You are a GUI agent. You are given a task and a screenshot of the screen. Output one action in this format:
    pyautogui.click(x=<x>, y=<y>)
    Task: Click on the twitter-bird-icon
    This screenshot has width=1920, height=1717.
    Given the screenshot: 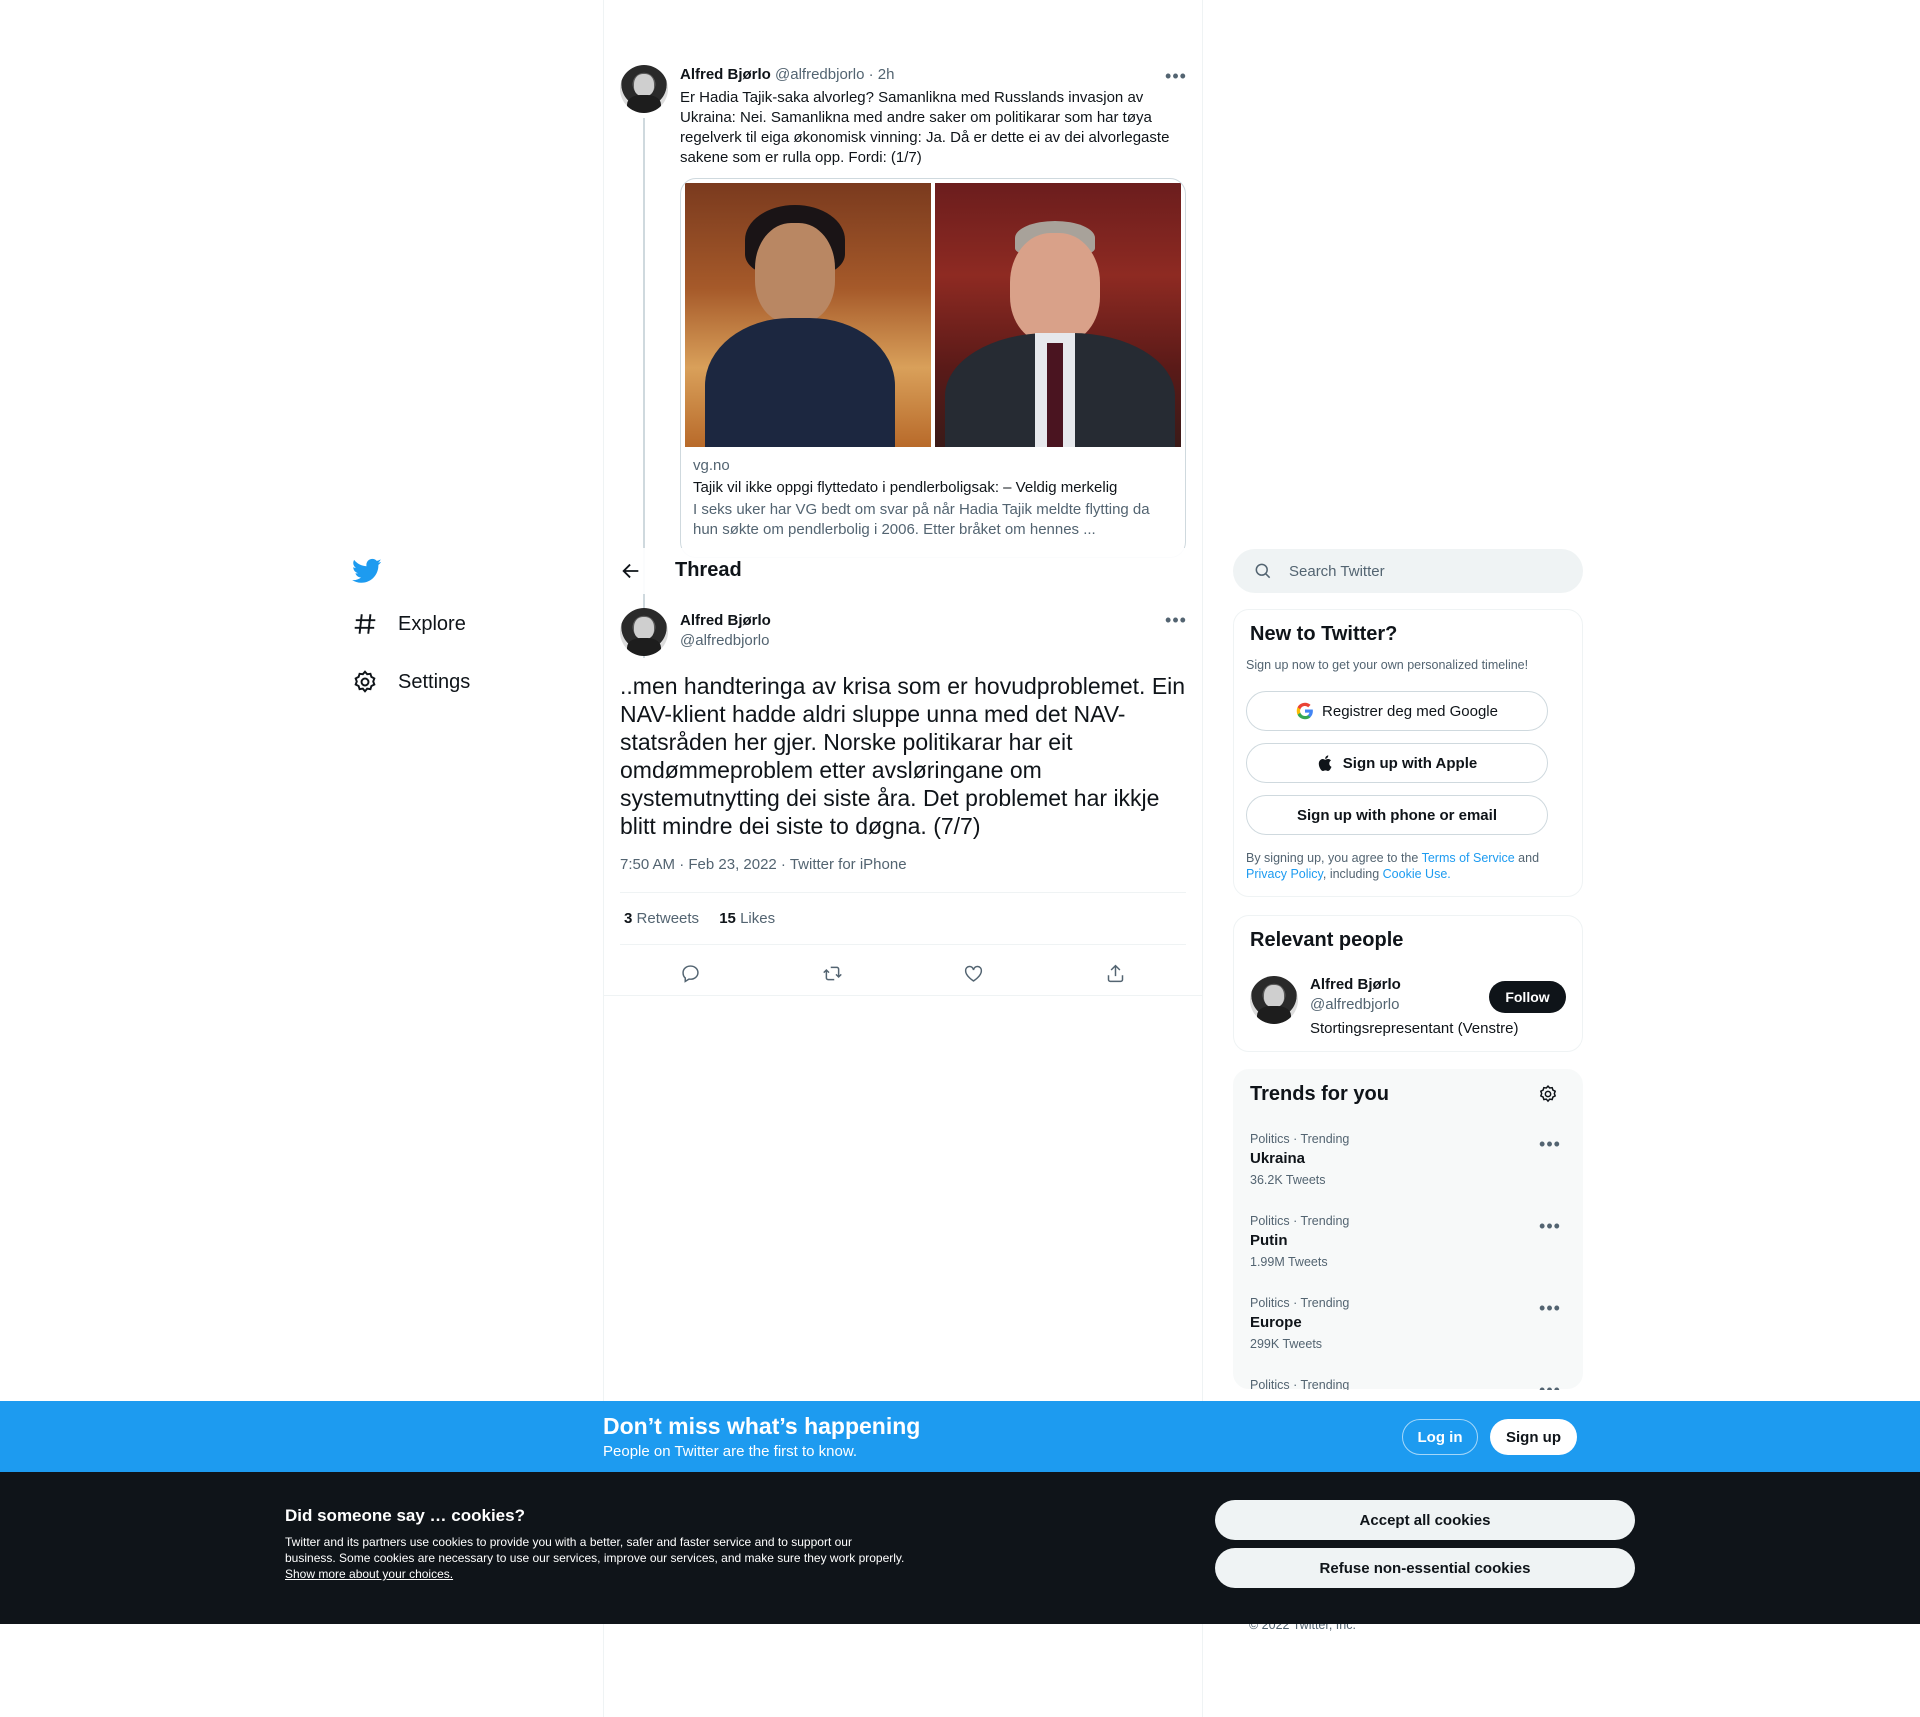 What is the action you would take?
    pyautogui.click(x=367, y=571)
    